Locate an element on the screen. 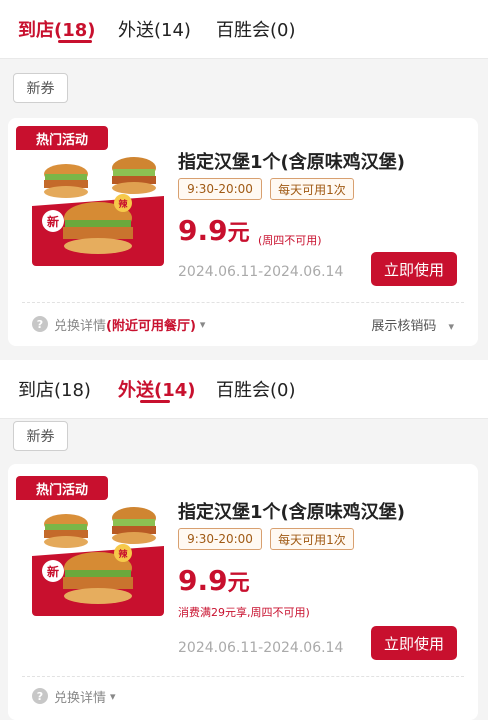 Image resolution: width=488 pixels, height=720 pixels. show-verify-code-toggle: 展示核销码 ▾ is located at coordinates (412, 324).